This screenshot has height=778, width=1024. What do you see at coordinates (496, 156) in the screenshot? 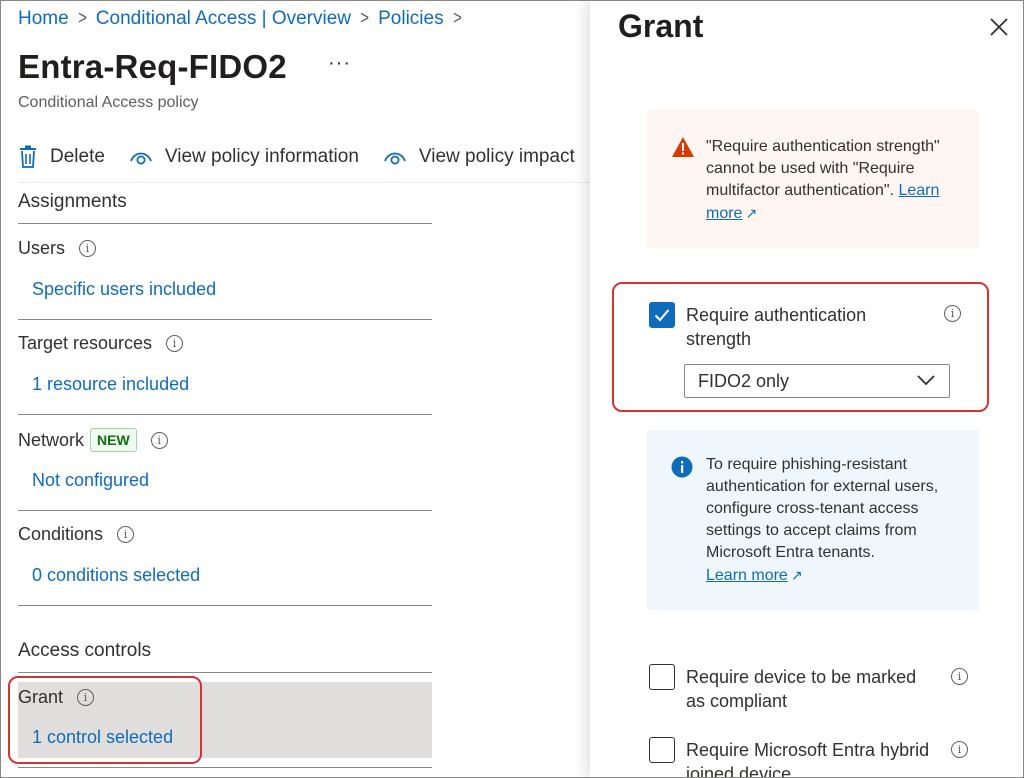
I see `view-policy-impact-label: View policy impact` at bounding box center [496, 156].